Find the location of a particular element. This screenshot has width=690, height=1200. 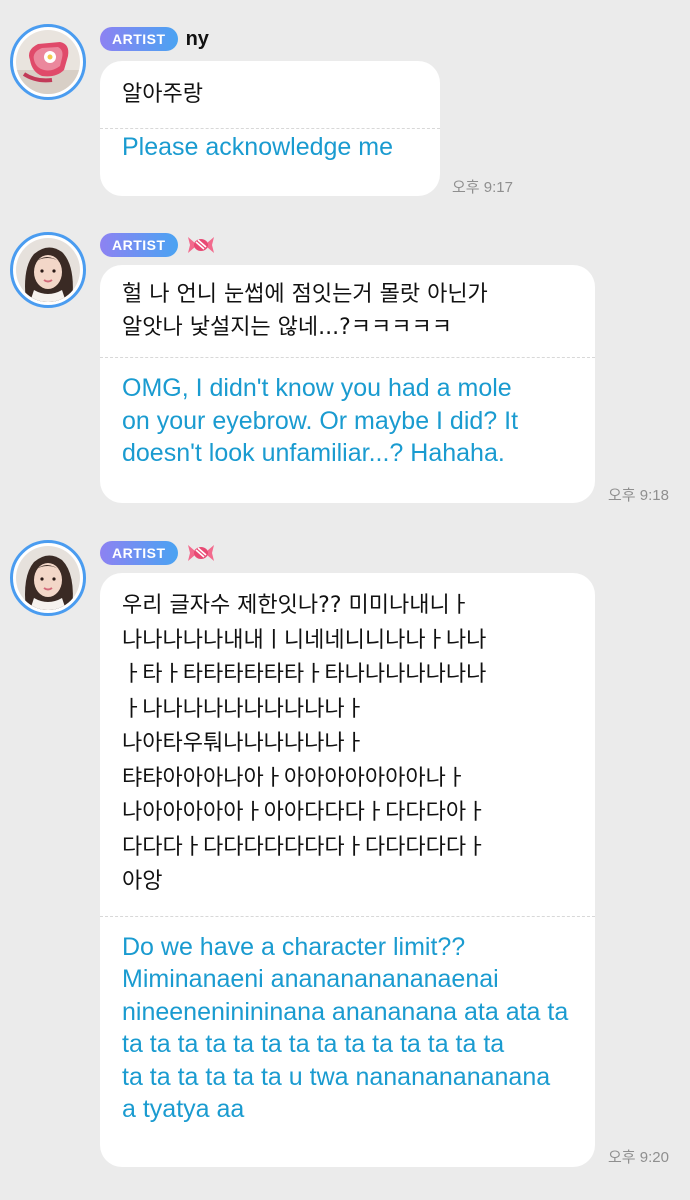

sender-row: ARTIST ny is located at coordinates (154, 39).